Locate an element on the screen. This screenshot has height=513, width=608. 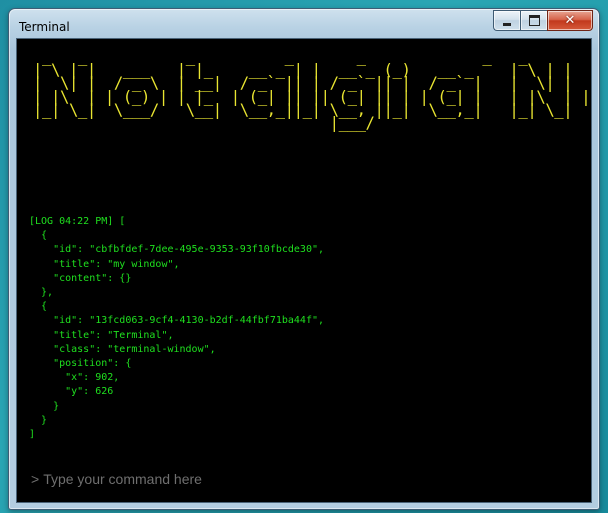
close-icon: ✕ is located at coordinates (570, 20).